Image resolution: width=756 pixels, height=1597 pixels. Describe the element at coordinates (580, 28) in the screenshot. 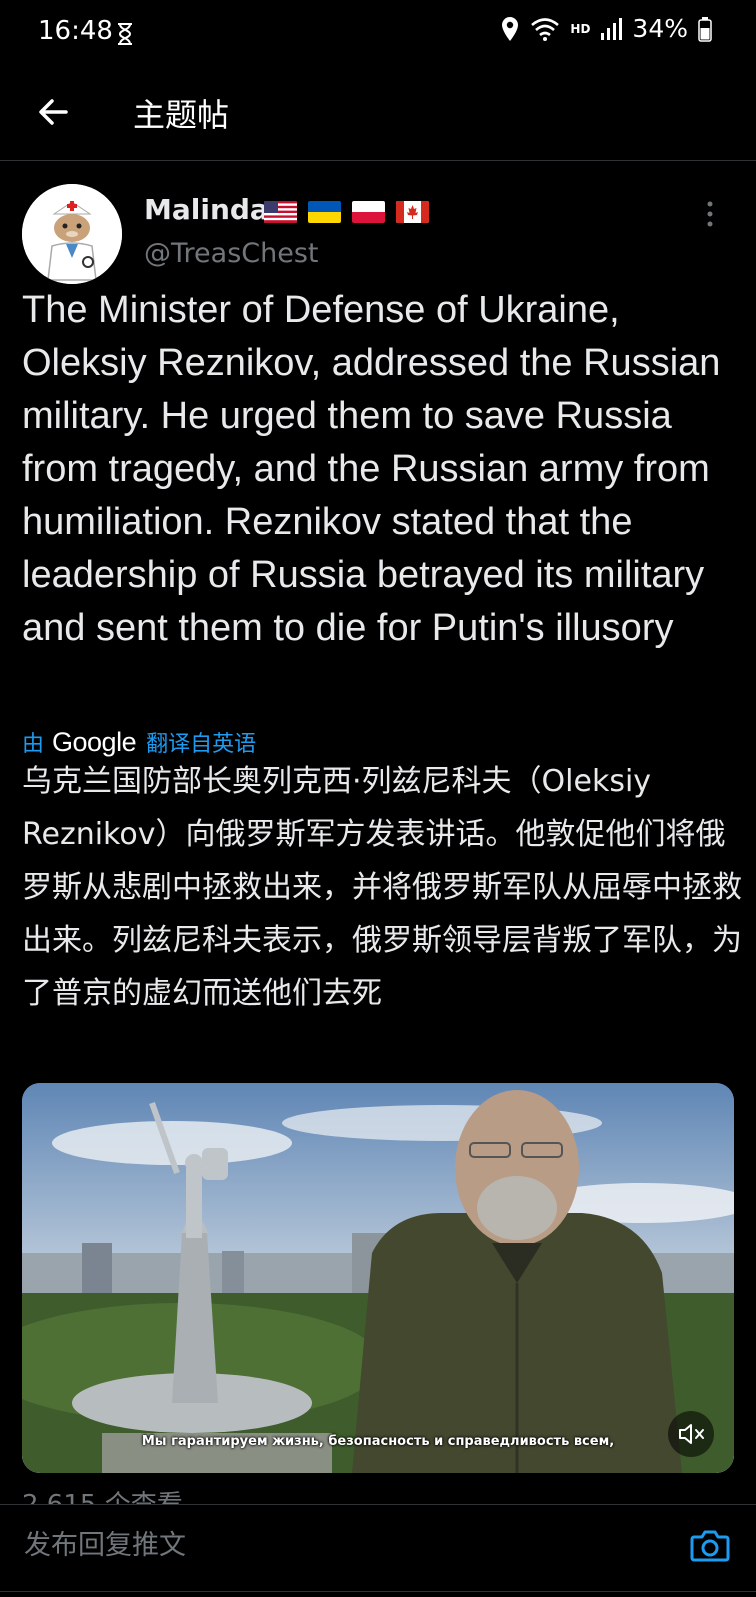

I see `network-type: HD` at that location.